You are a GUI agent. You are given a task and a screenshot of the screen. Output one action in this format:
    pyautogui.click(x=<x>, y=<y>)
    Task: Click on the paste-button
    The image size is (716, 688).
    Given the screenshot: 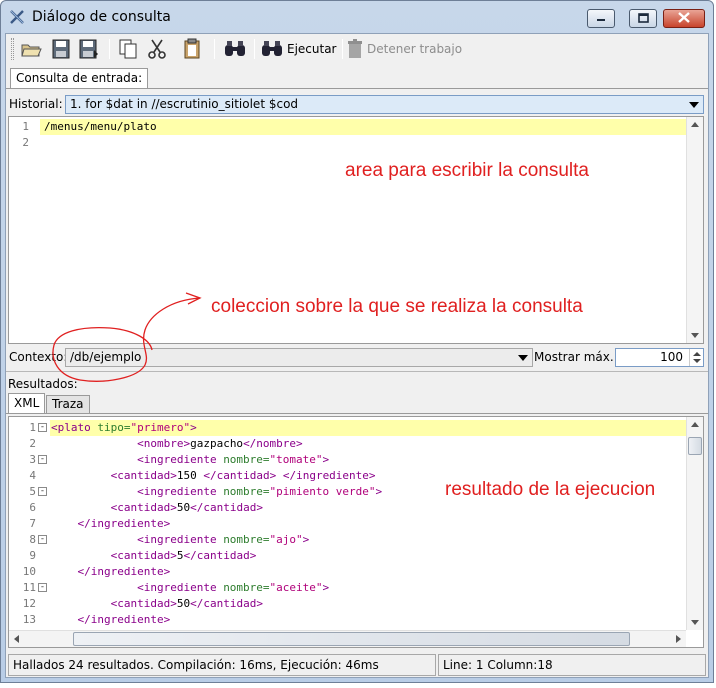 What is the action you would take?
    pyautogui.click(x=192, y=49)
    